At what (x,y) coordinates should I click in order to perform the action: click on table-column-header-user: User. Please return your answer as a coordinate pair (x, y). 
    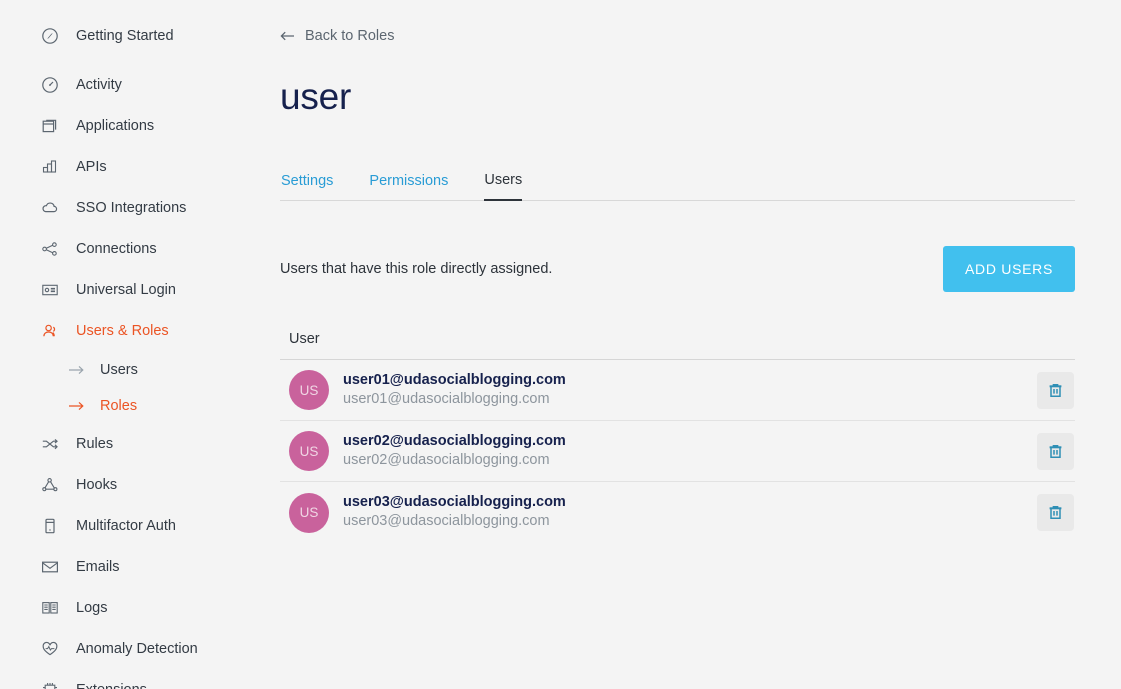
    Looking at the image, I should click on (677, 345).